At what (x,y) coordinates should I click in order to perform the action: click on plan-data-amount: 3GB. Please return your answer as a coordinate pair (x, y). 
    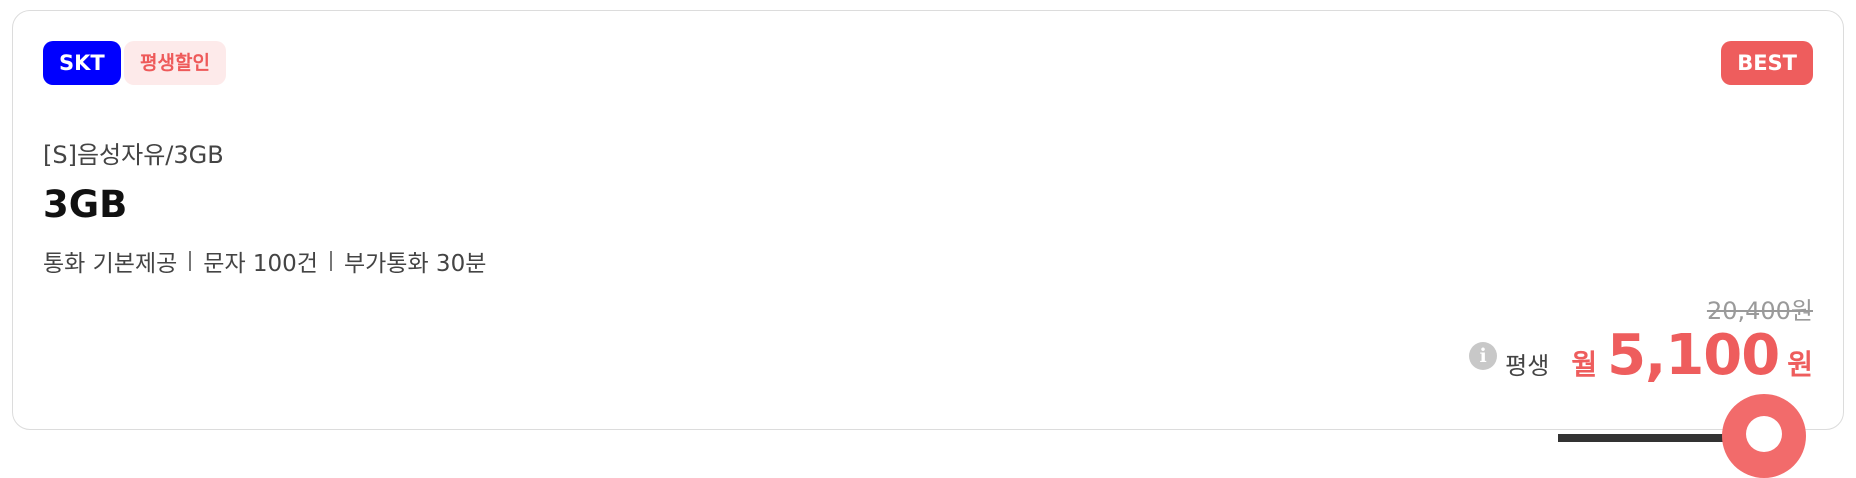
    Looking at the image, I should click on (85, 204).